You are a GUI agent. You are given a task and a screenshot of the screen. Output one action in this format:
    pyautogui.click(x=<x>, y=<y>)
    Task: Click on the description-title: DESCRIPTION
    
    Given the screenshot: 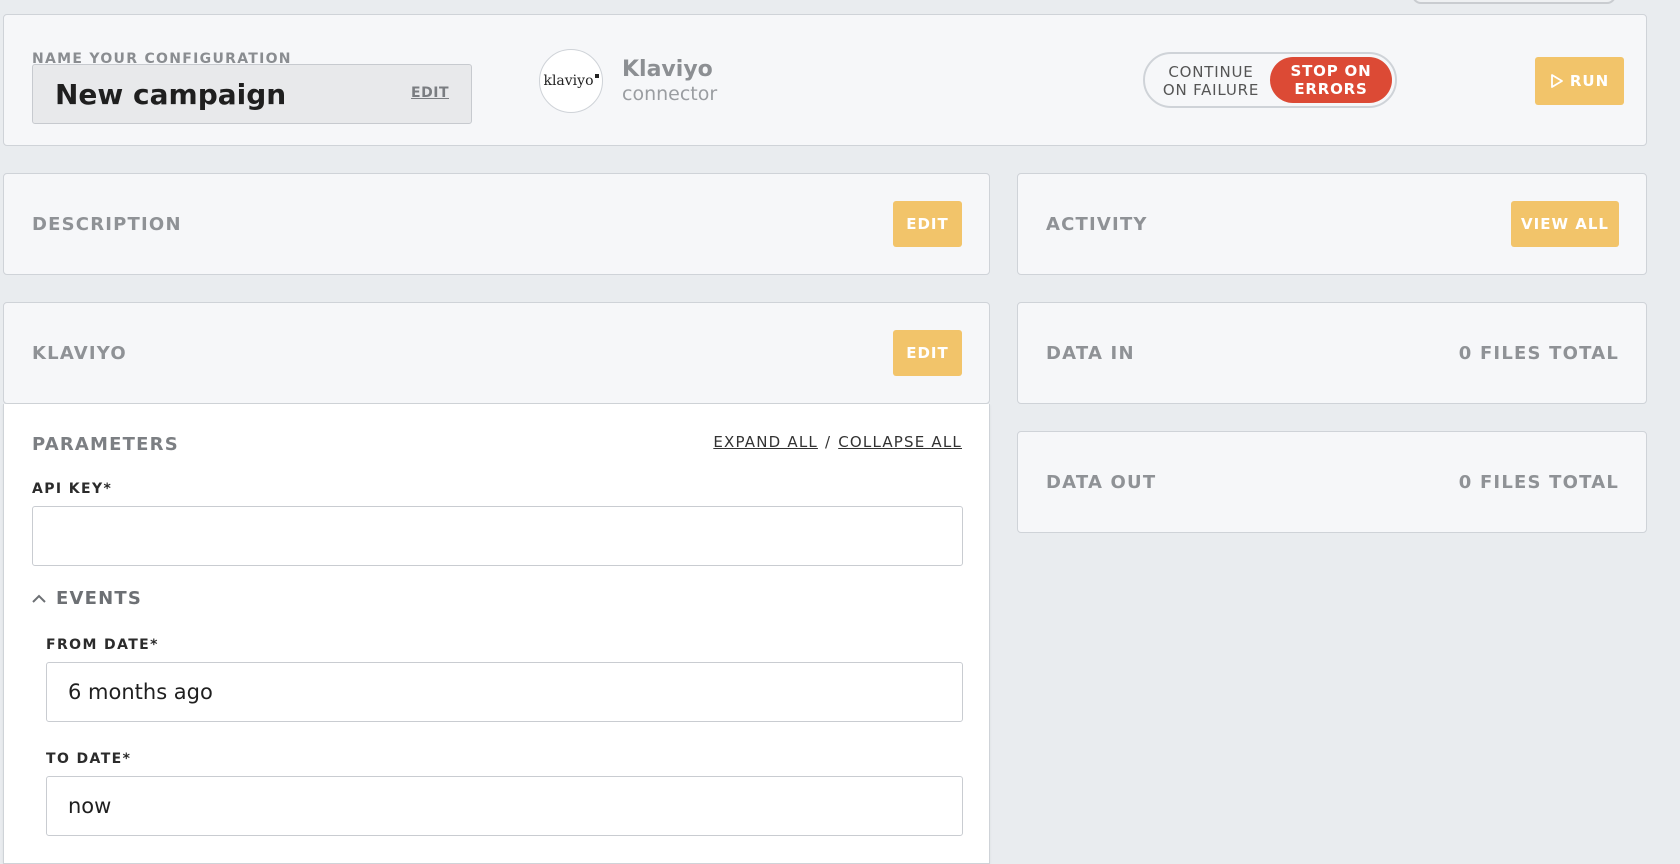 What is the action you would take?
    pyautogui.click(x=107, y=224)
    